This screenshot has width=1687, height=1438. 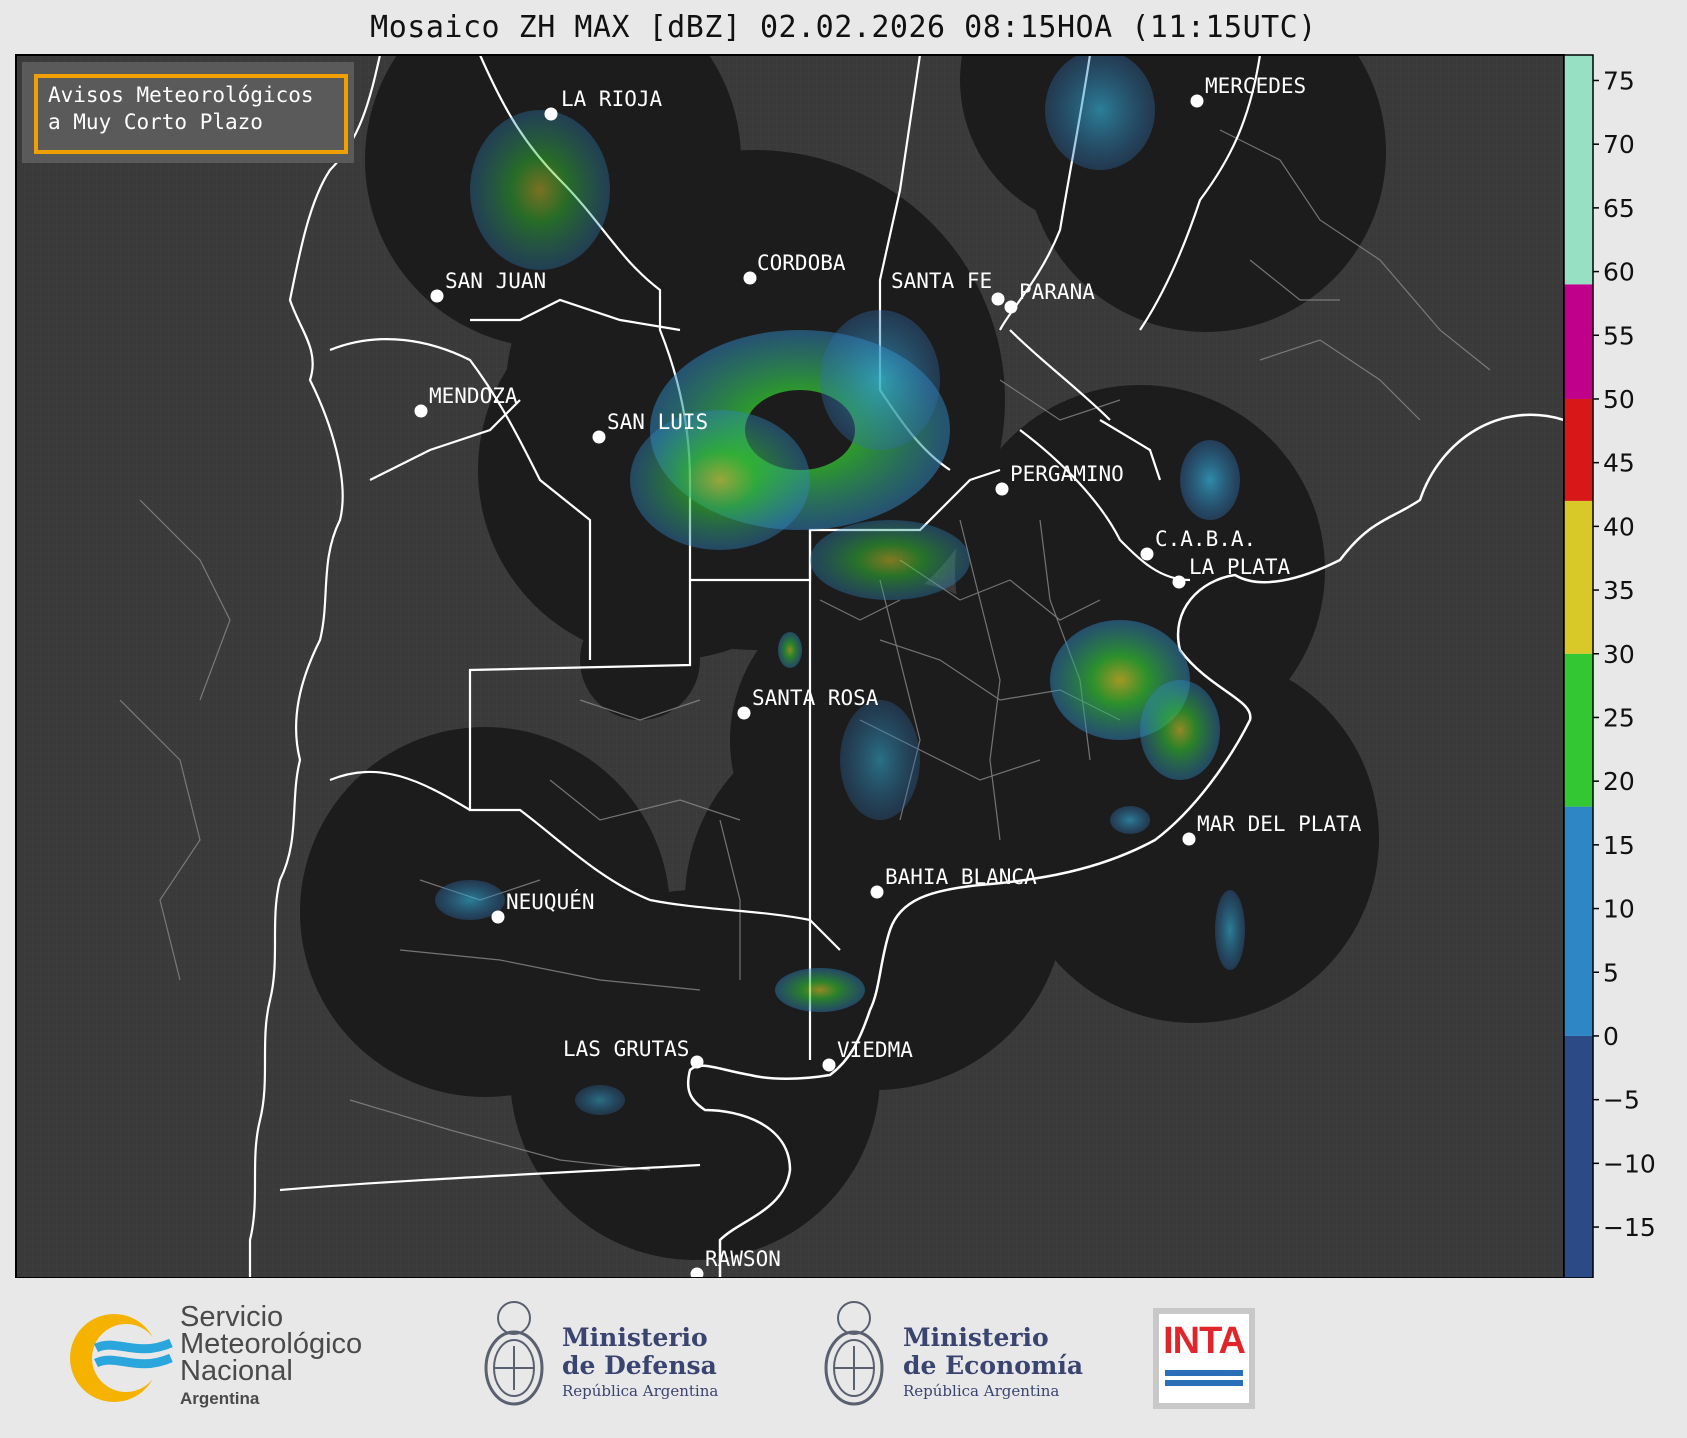 I want to click on city-label-bahia-blanca: BAHIA BLANCA, so click(x=961, y=877).